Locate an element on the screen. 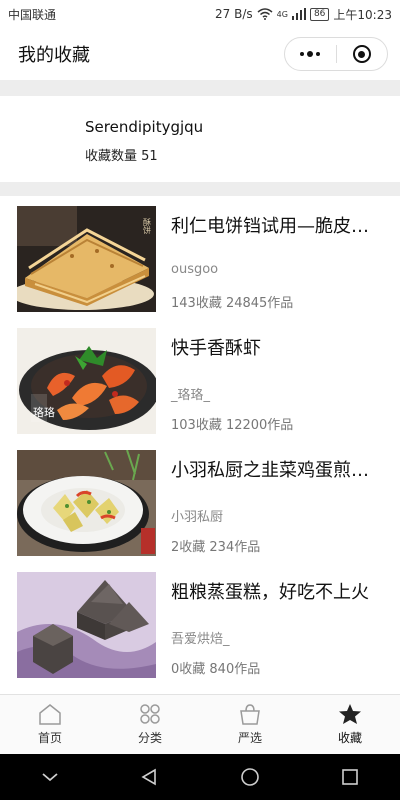 This screenshot has width=400, height=800. recipe-thumbnail-pancake: 酥饼 is located at coordinates (86, 259).